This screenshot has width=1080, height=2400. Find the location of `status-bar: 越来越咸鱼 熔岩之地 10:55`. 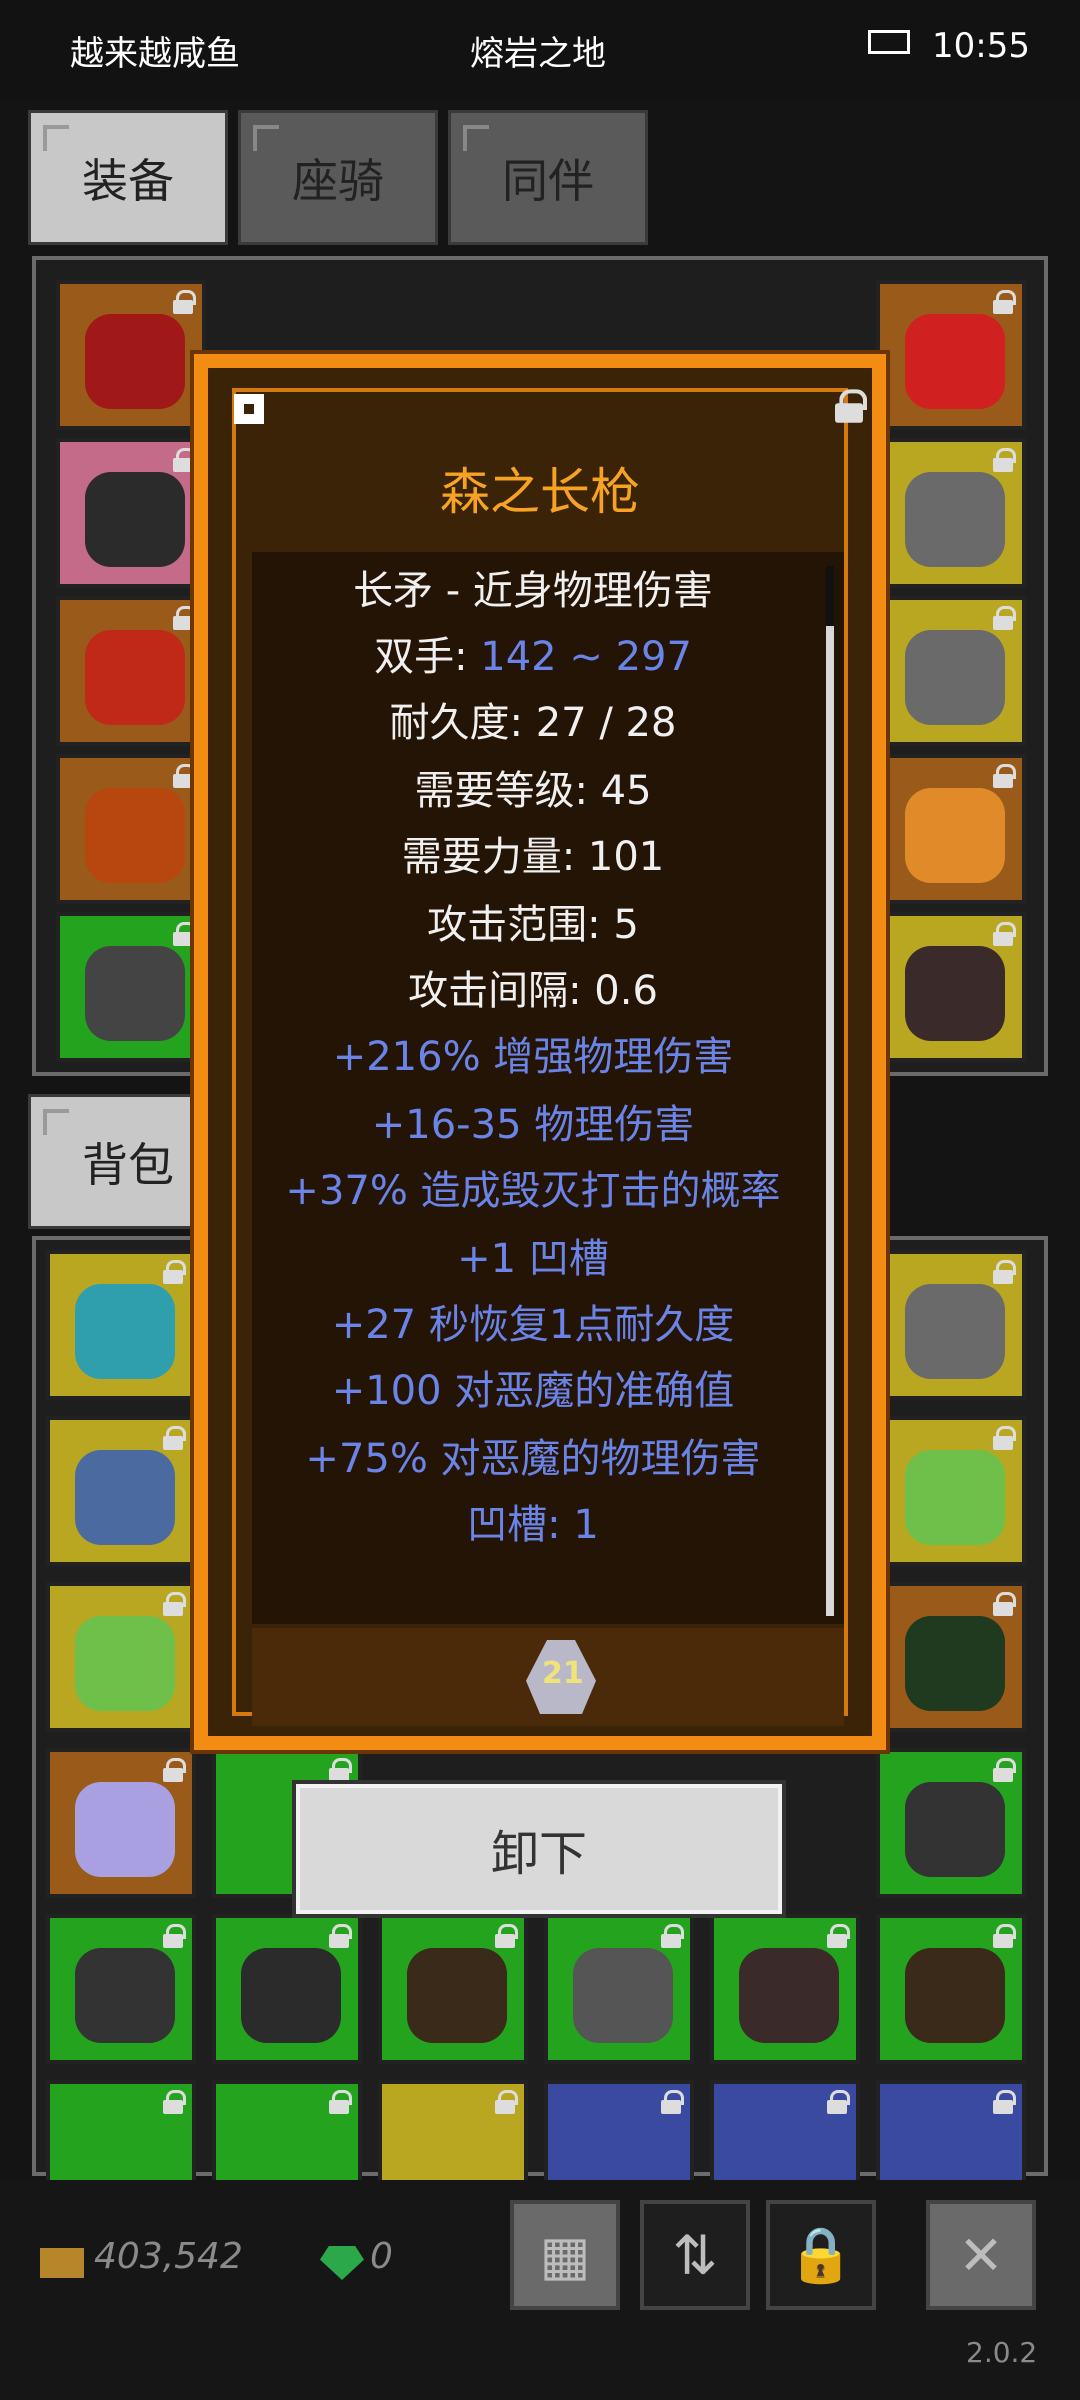

status-bar: 越来越咸鱼 熔岩之地 10:55 is located at coordinates (540, 50).